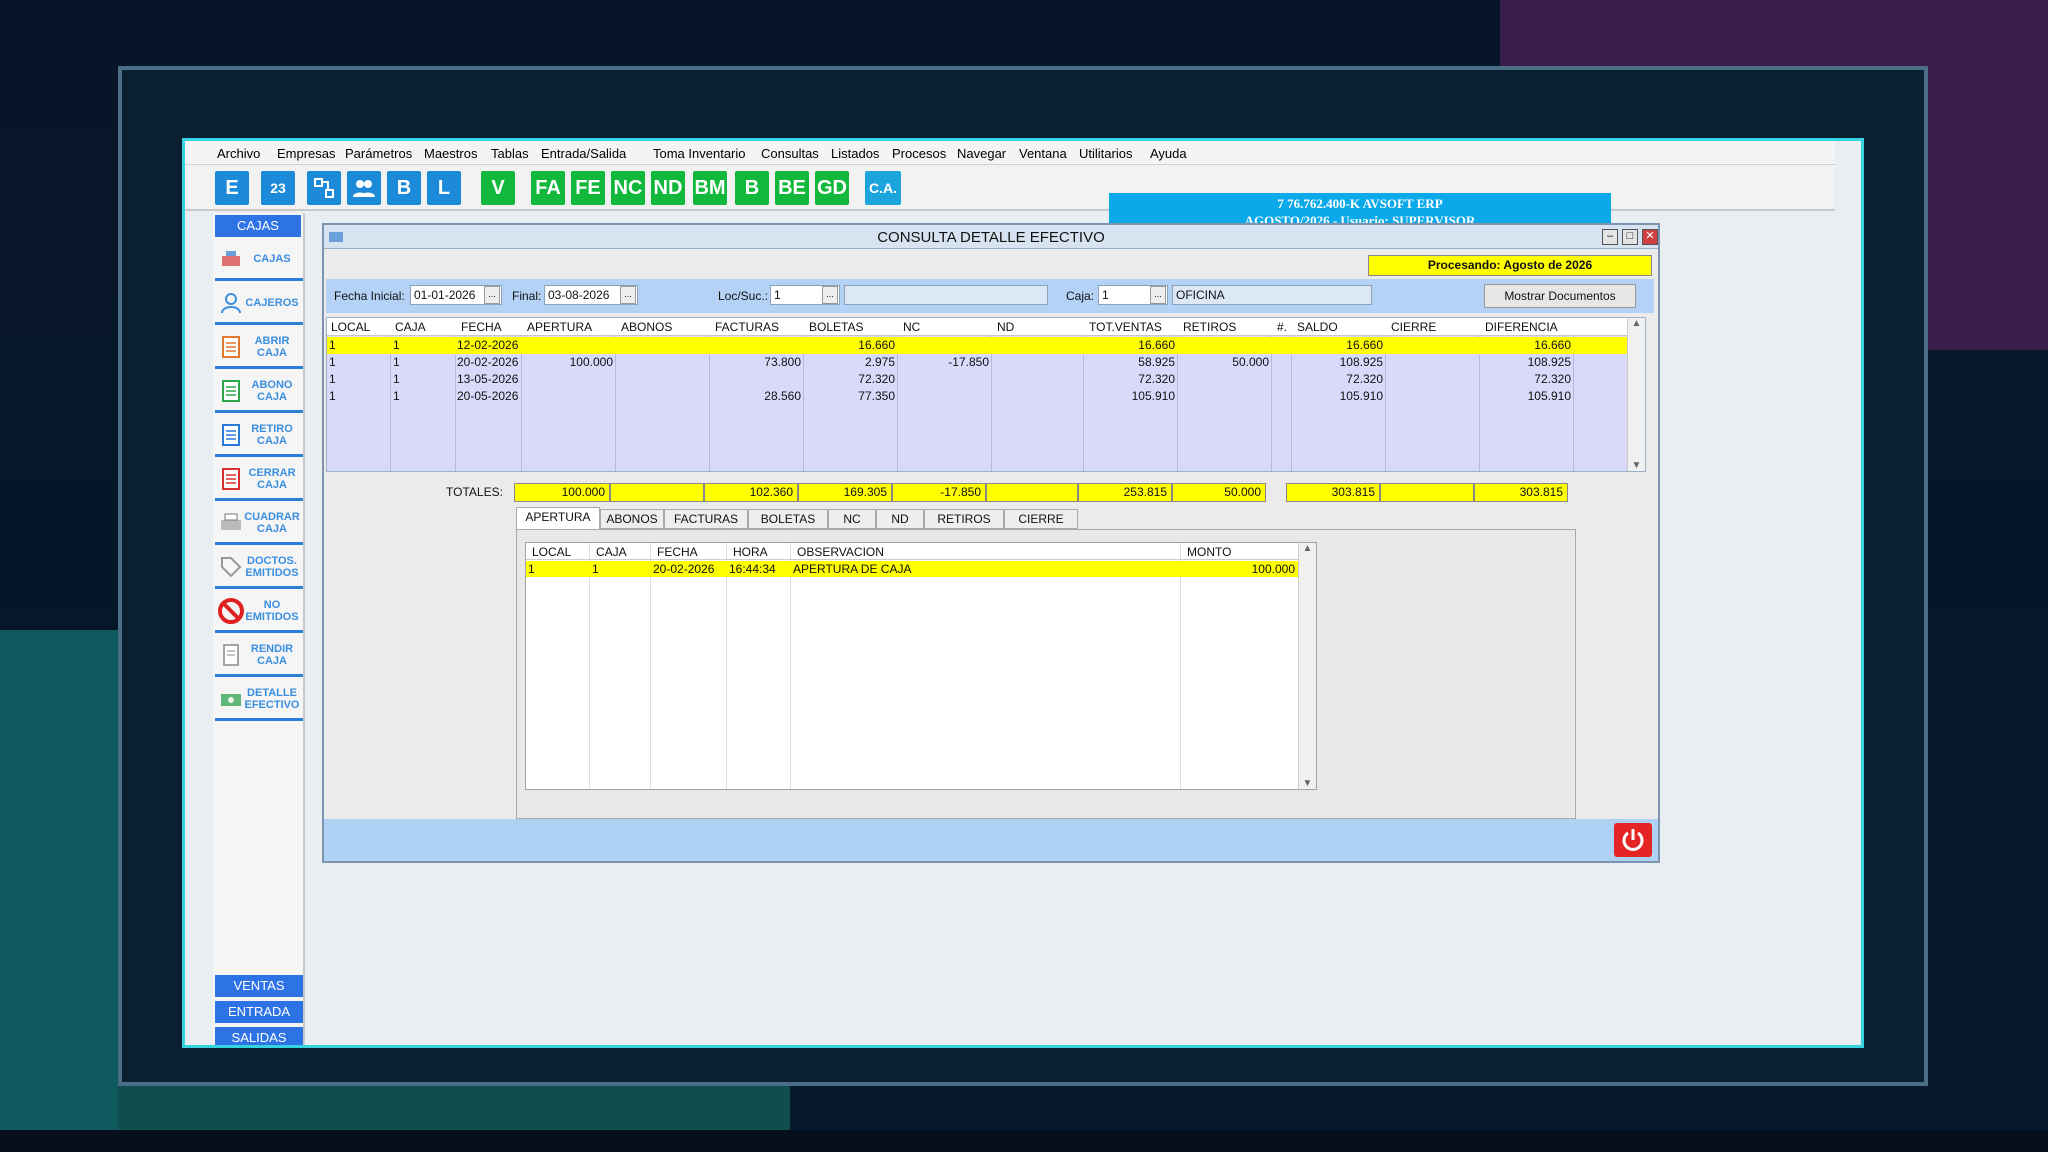 The width and height of the screenshot is (2048, 1152). Describe the element at coordinates (1549, 396) in the screenshot. I see `cell-diferencia: 105.910` at that location.